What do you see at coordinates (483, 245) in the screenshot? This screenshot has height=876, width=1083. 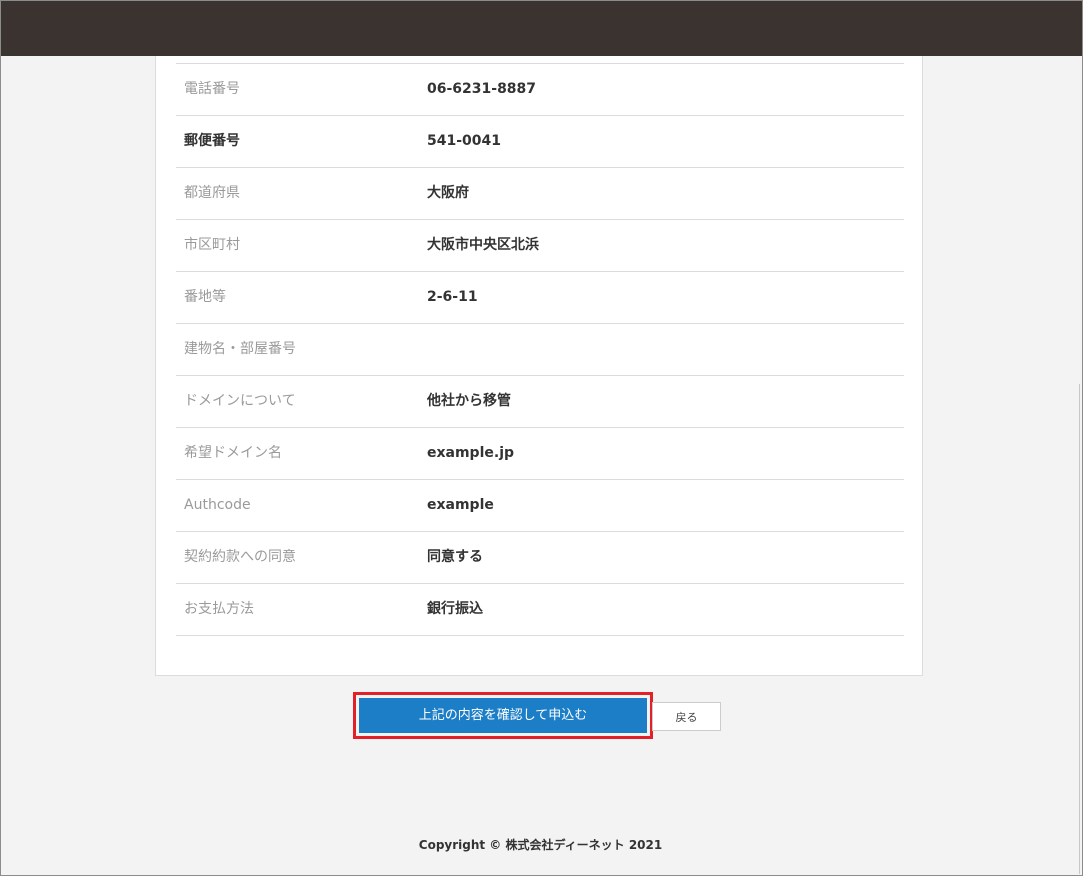 I see `row-value: 大阪市中央区北浜` at bounding box center [483, 245].